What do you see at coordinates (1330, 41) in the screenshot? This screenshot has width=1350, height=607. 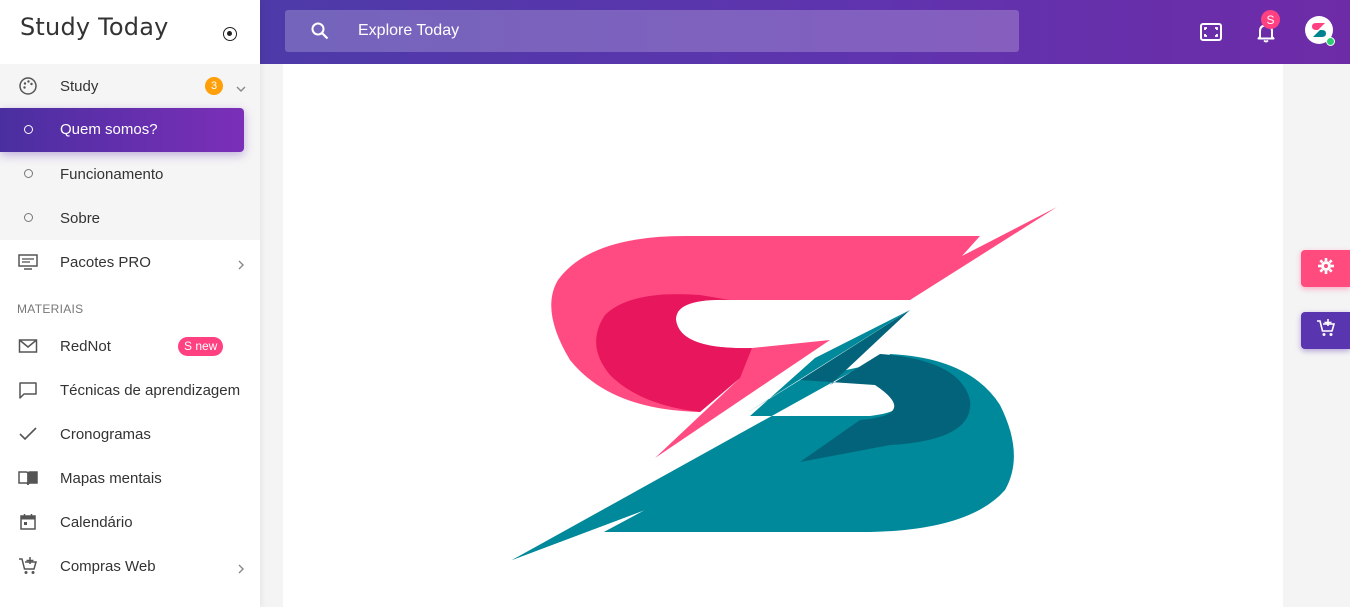 I see `online-status-dot` at bounding box center [1330, 41].